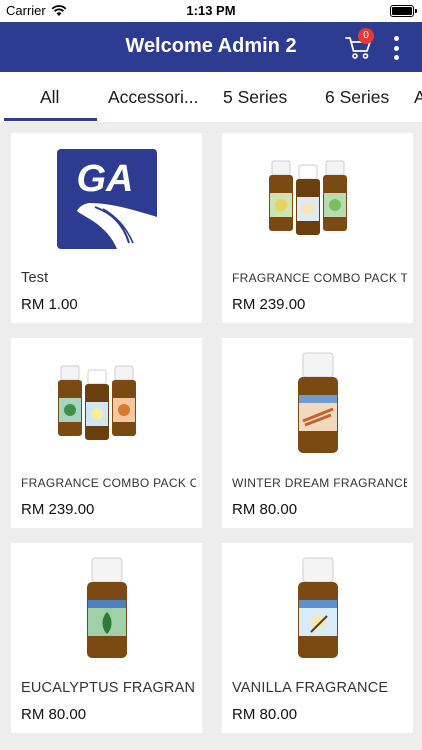 This screenshot has height=750, width=422. I want to click on tab-all: All, so click(49, 97).